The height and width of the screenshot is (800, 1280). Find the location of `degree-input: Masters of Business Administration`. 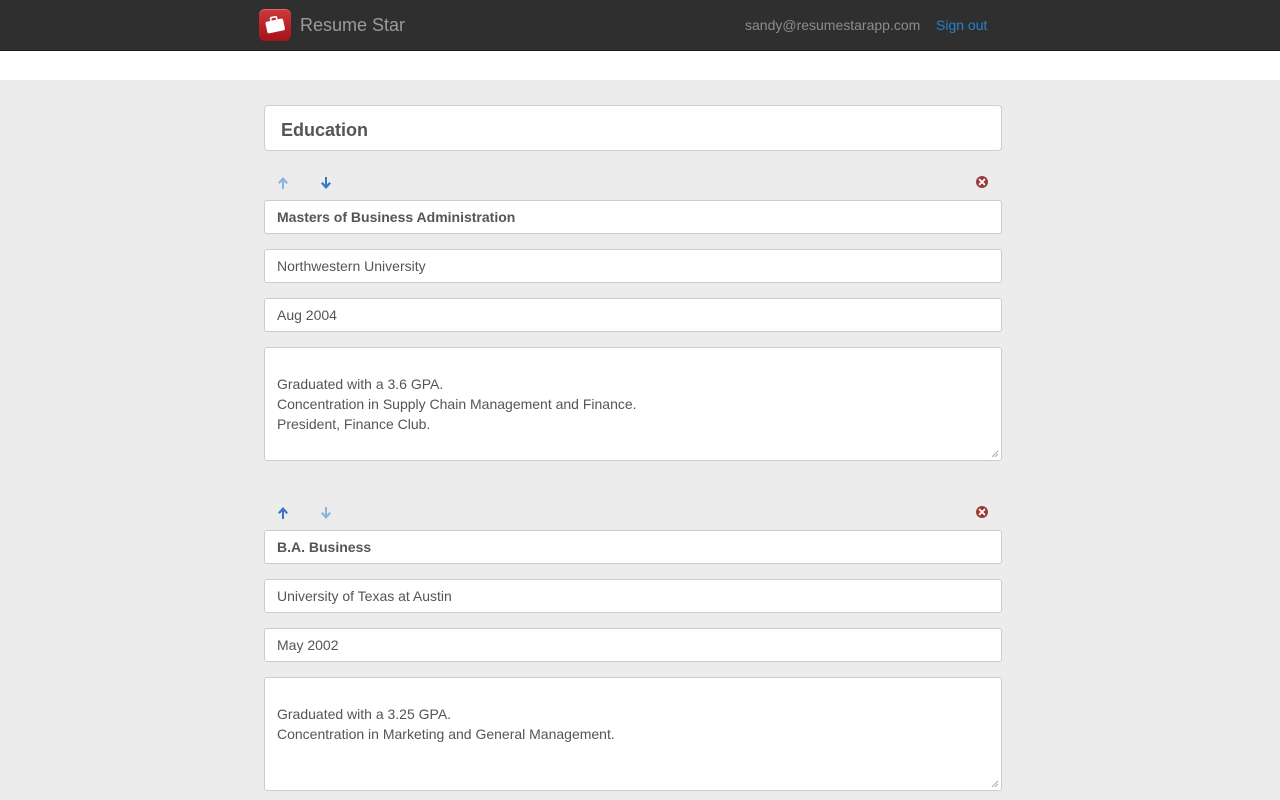

degree-input: Masters of Business Administration is located at coordinates (633, 217).